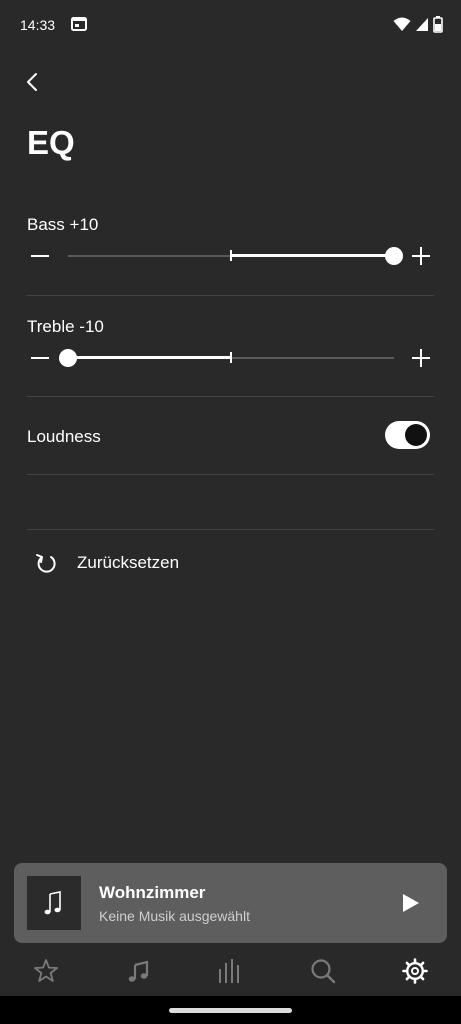 This screenshot has height=1024, width=461. I want to click on bottom-tab-bar, so click(230, 971).